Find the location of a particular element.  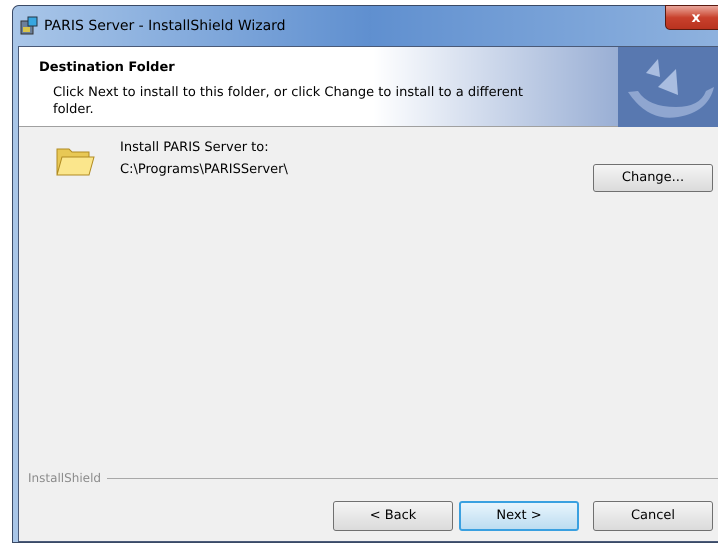

swirl-logo-icon is located at coordinates (668, 87).